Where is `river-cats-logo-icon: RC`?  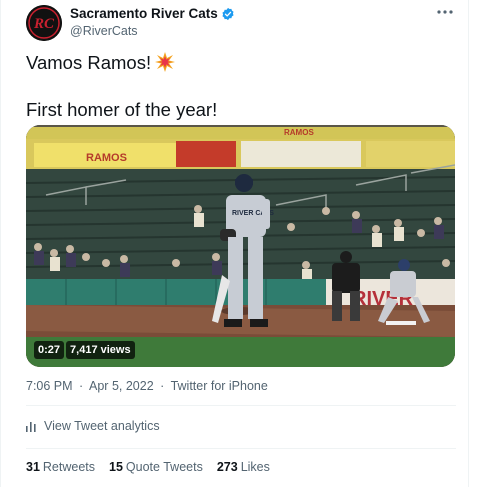 river-cats-logo-icon: RC is located at coordinates (44, 23).